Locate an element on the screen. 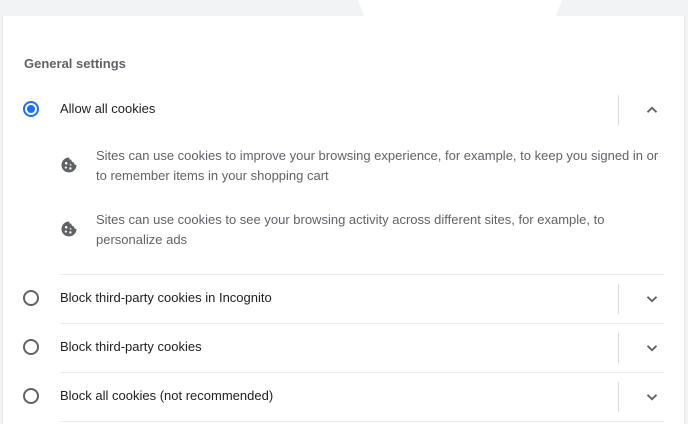 The width and height of the screenshot is (688, 424). option-label: Block third-party cookies in Incognito is located at coordinates (166, 297).